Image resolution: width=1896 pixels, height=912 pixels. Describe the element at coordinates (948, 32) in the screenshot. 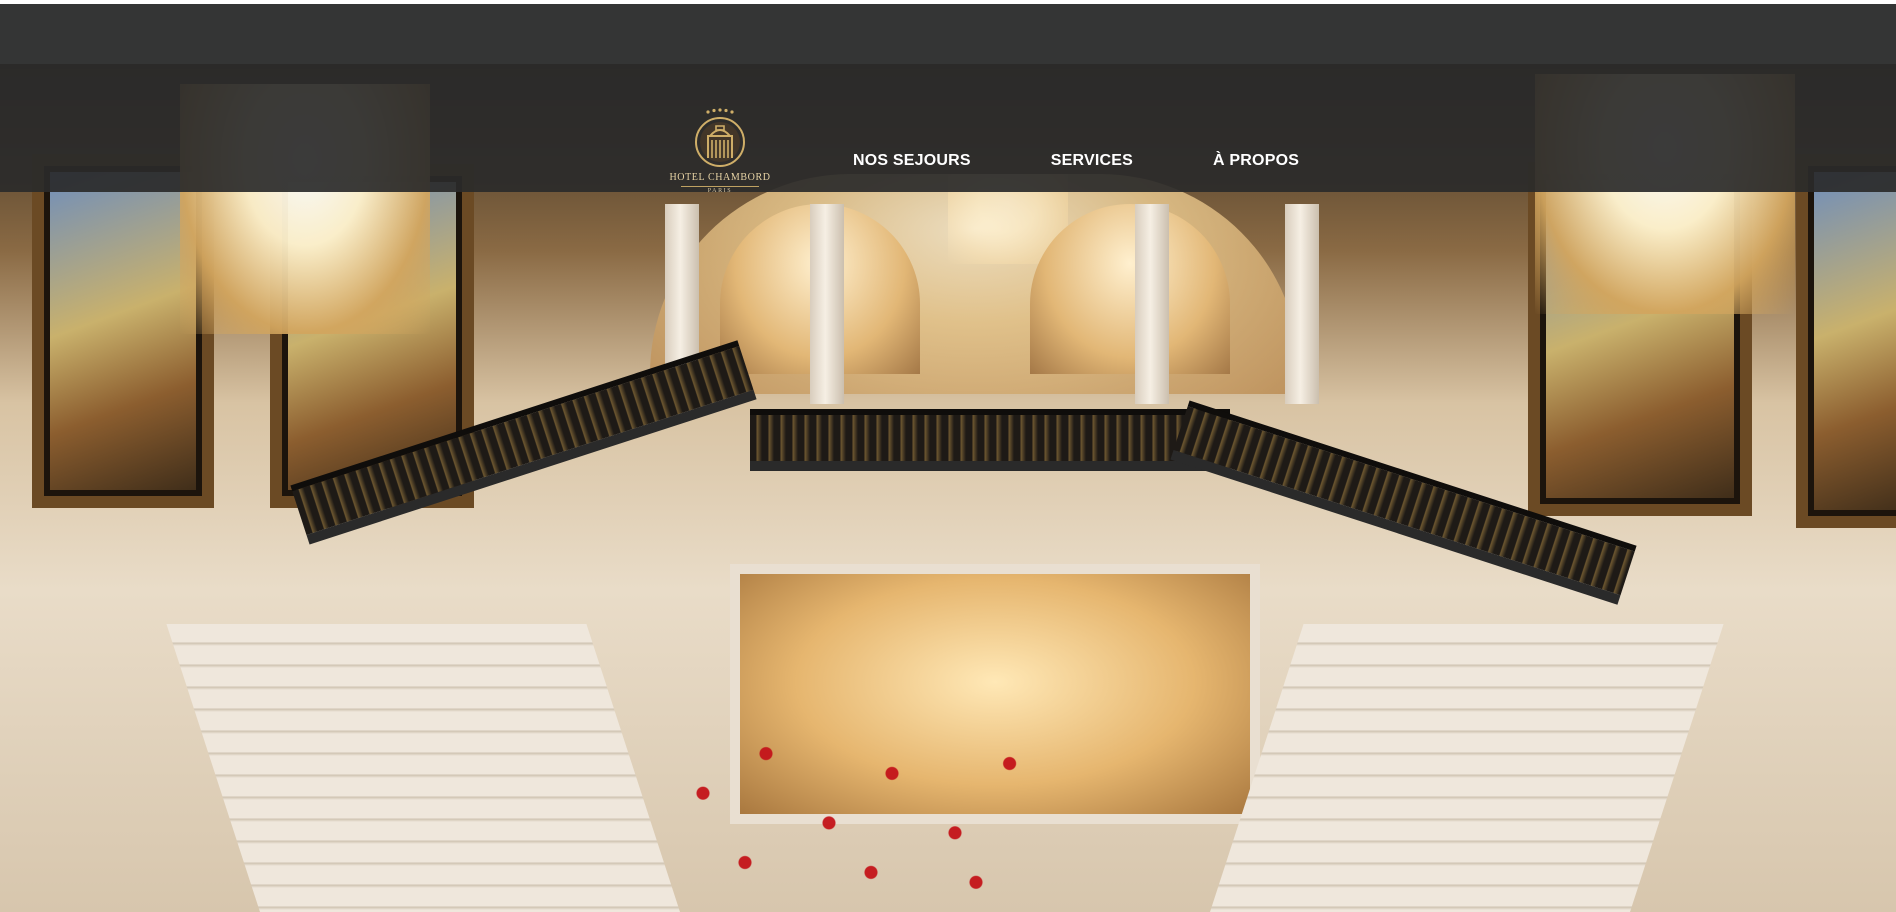

I see `top-bar` at that location.